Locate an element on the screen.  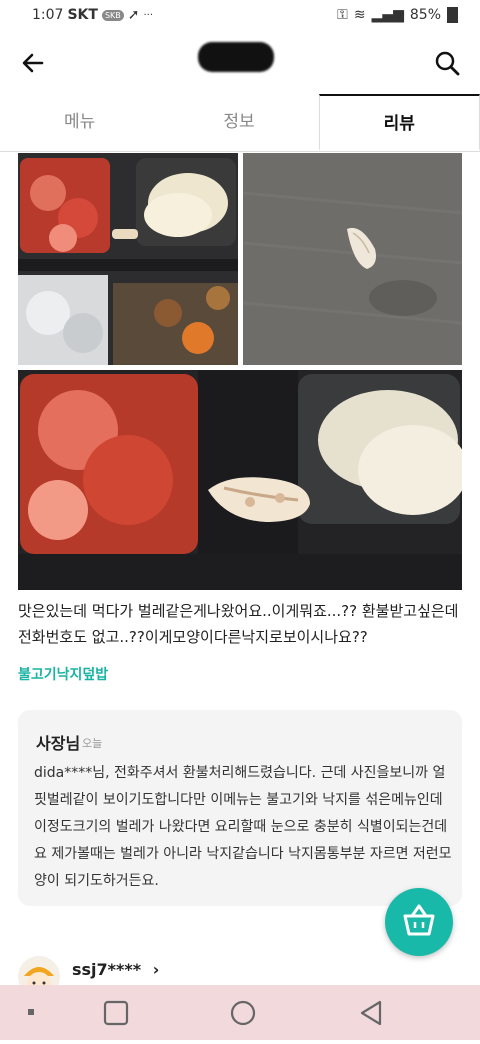
reviewer-name: ssj7**** › is located at coordinates (115, 969).